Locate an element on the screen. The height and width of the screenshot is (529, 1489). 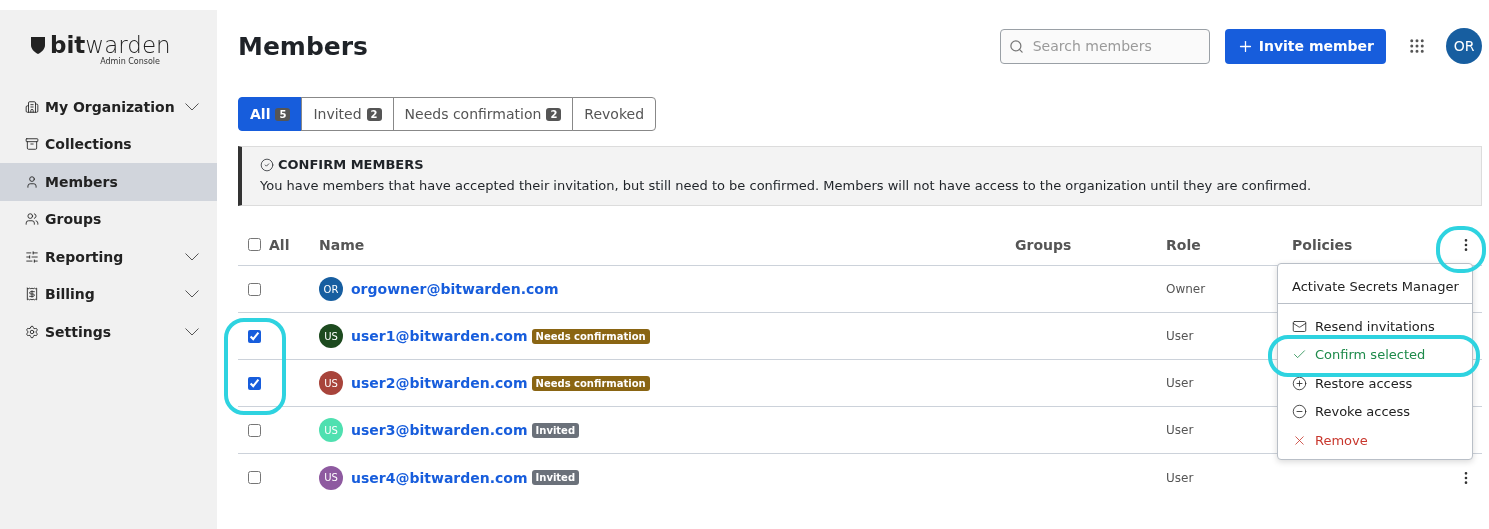
column-header: Groups is located at coordinates (1044, 244).